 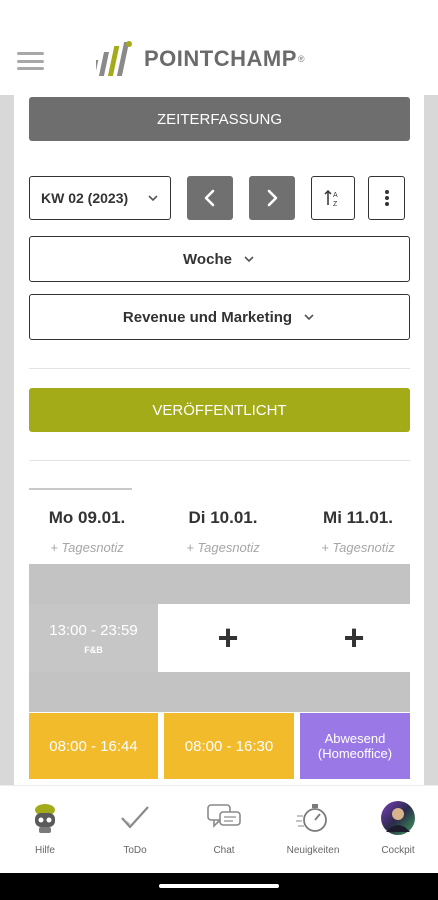 I want to click on nav-label: Cockpit, so click(x=398, y=850).